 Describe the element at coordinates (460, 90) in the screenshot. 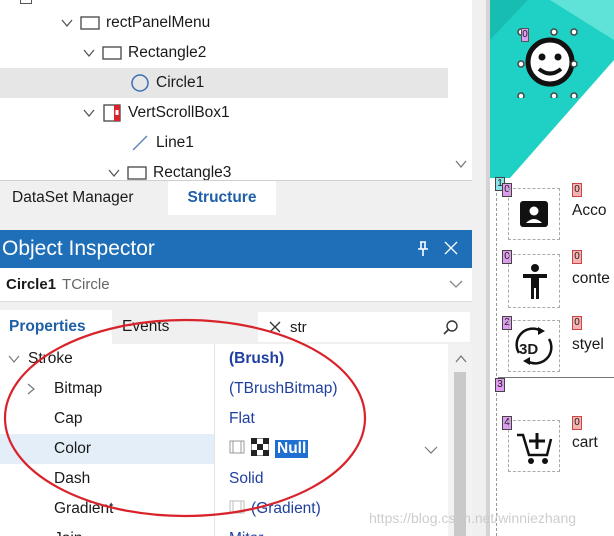

I see `tree-scrollbar` at that location.